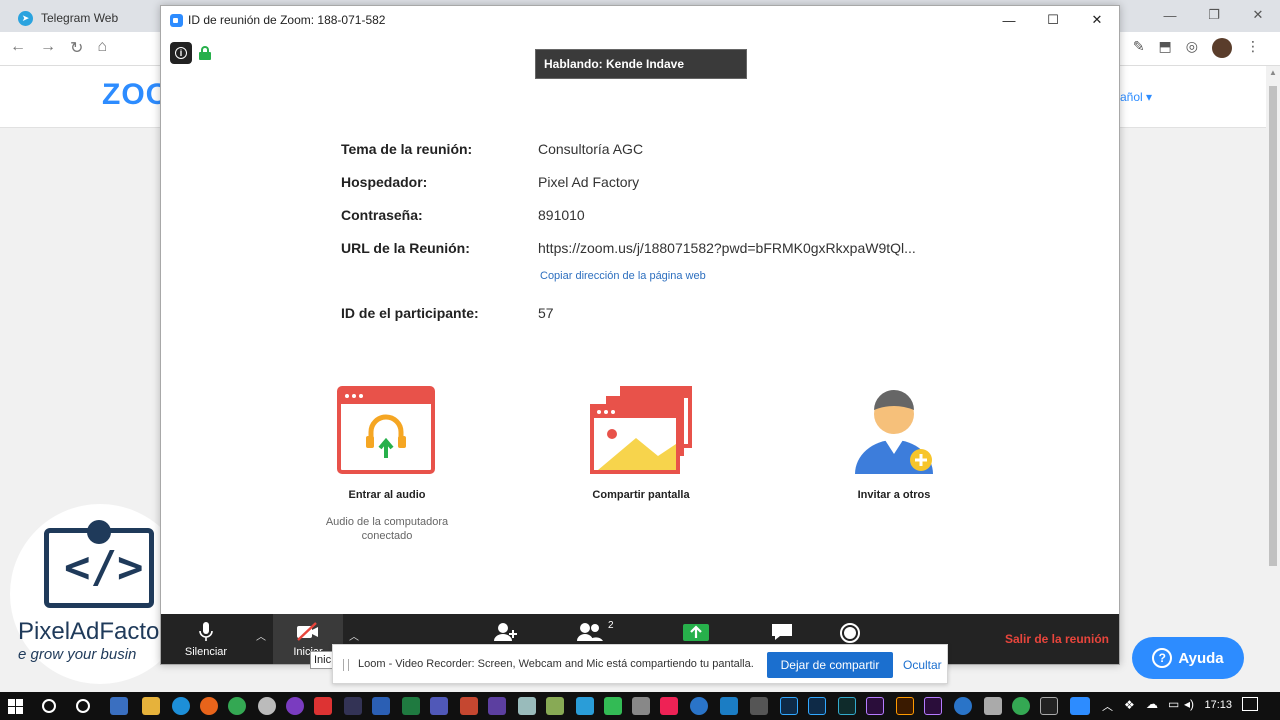 This screenshot has width=1280, height=720. What do you see at coordinates (439, 706) in the screenshot?
I see `teams-icon` at bounding box center [439, 706].